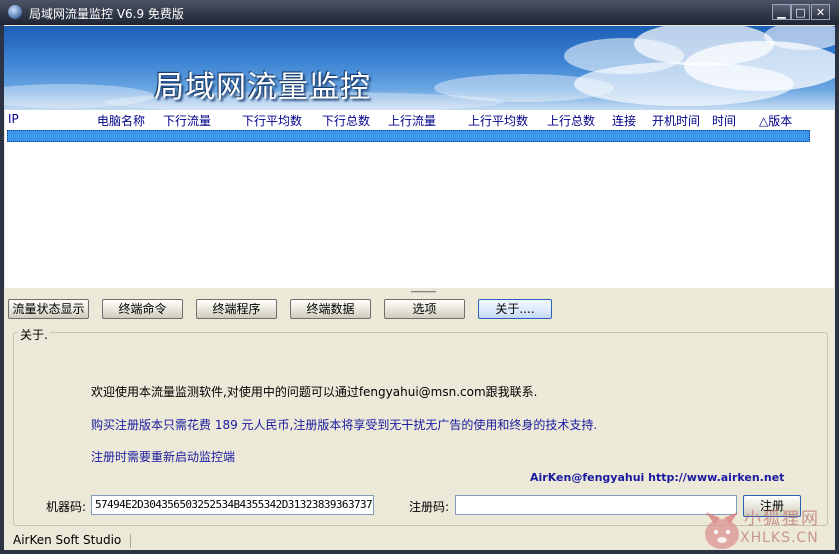 Image resolution: width=839 pixels, height=554 pixels. Describe the element at coordinates (800, 12) in the screenshot. I see `maximize-button: □` at that location.